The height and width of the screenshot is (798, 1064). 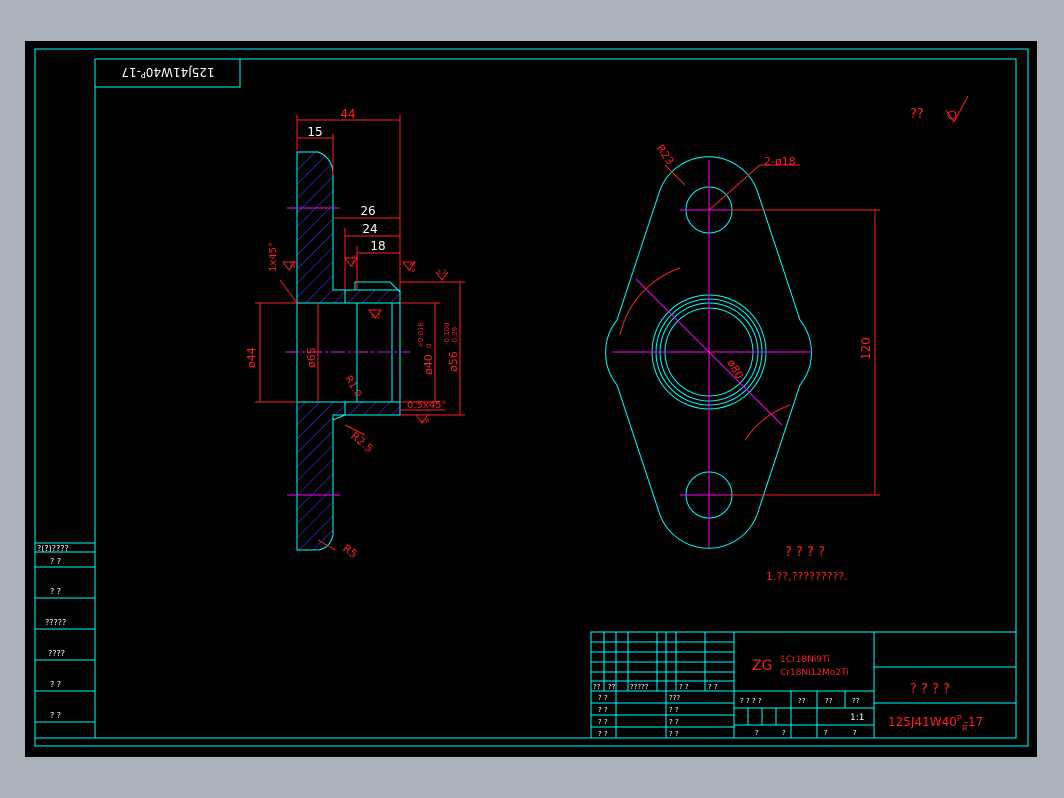 What do you see at coordinates (814, 673) in the screenshot?
I see `material-grade-2: Cr18Ni12Mo2Ti` at bounding box center [814, 673].